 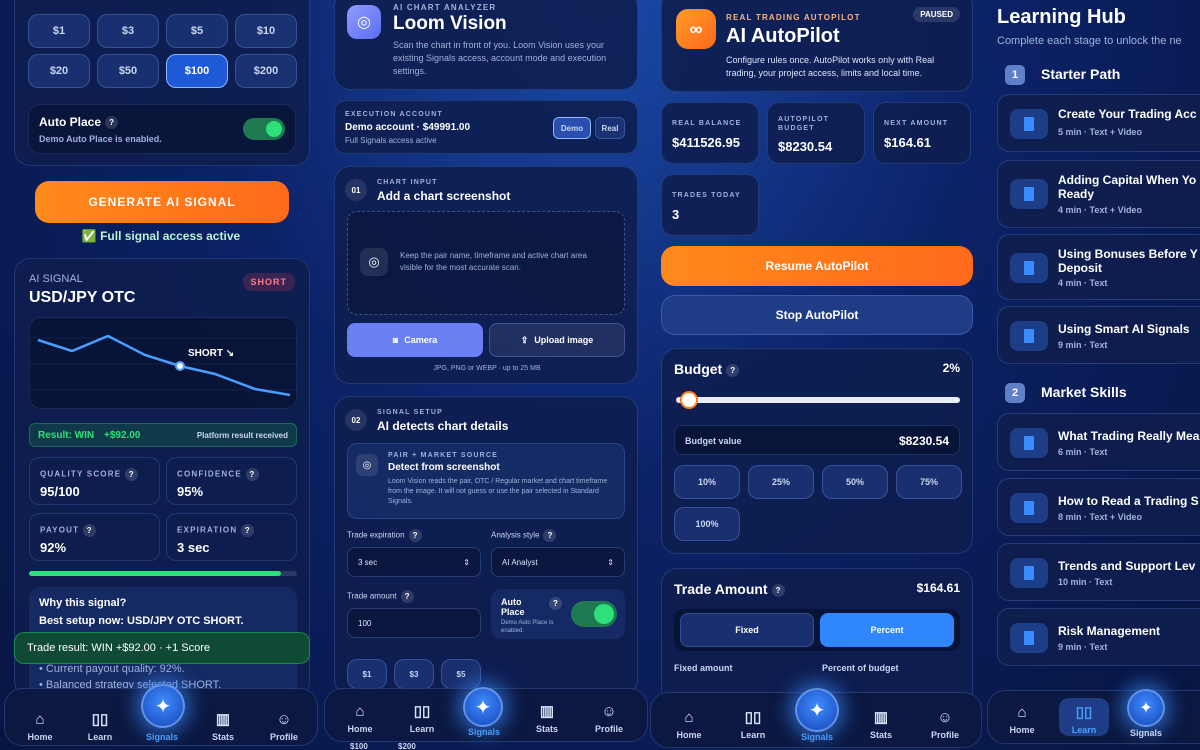 What do you see at coordinates (367, 674) in the screenshot?
I see `quick-amount: $1` at bounding box center [367, 674].